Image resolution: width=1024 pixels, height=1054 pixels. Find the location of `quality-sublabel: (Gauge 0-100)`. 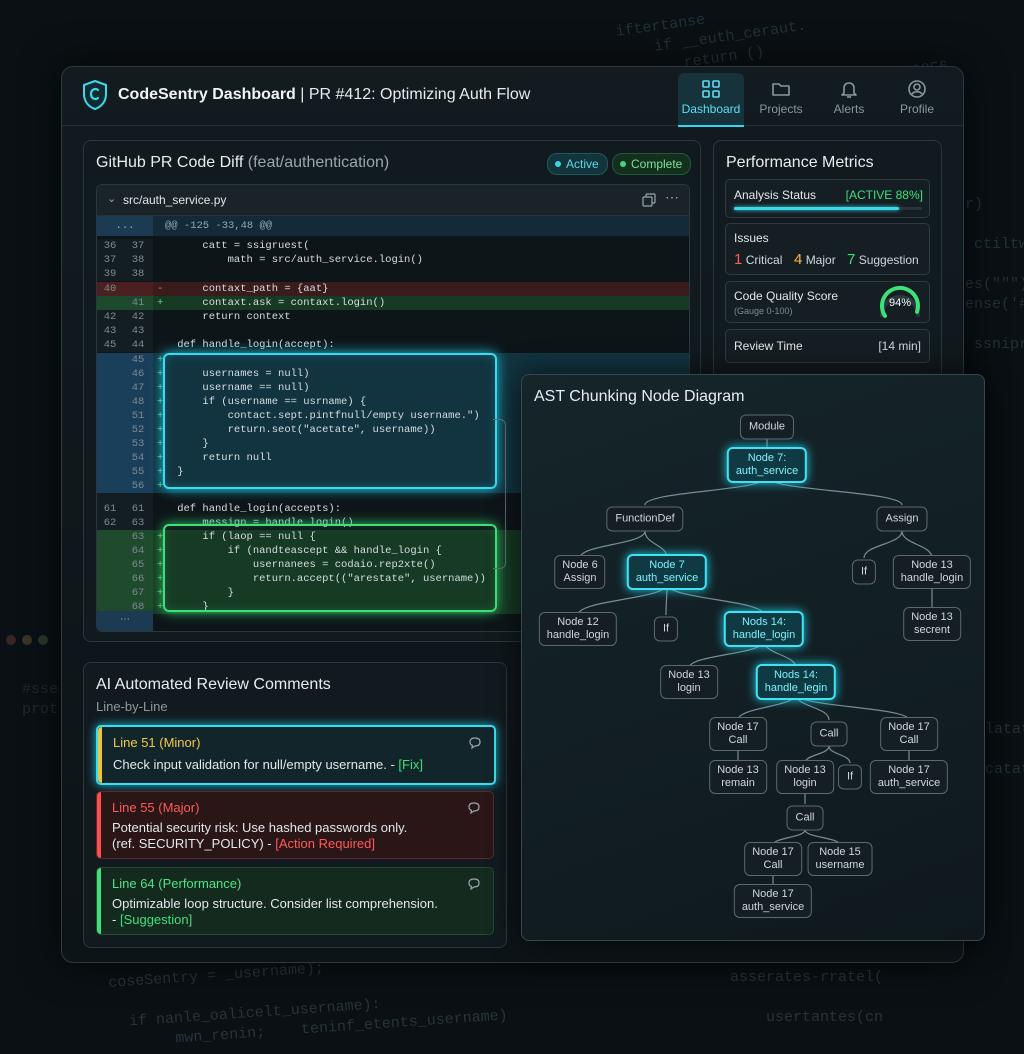

quality-sublabel: (Gauge 0-100) is located at coordinates (763, 311).